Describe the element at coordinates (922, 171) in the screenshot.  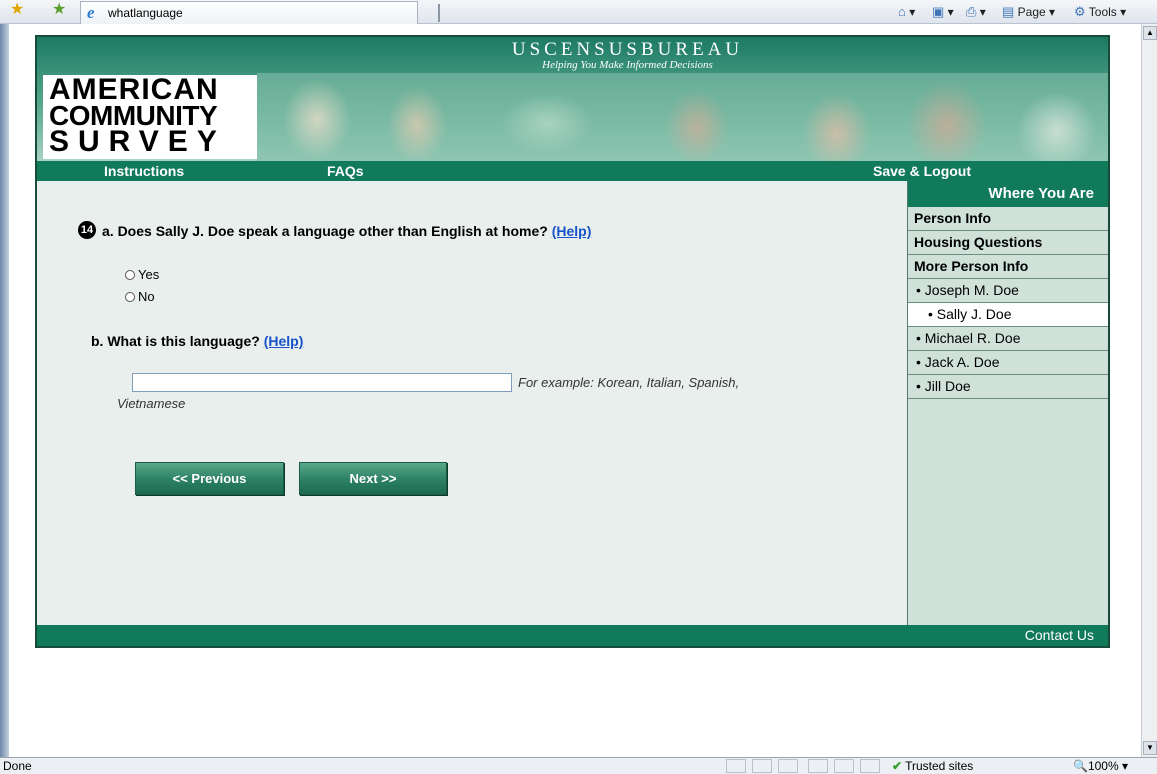
I see `nav-save-logout: Save & Logout` at that location.